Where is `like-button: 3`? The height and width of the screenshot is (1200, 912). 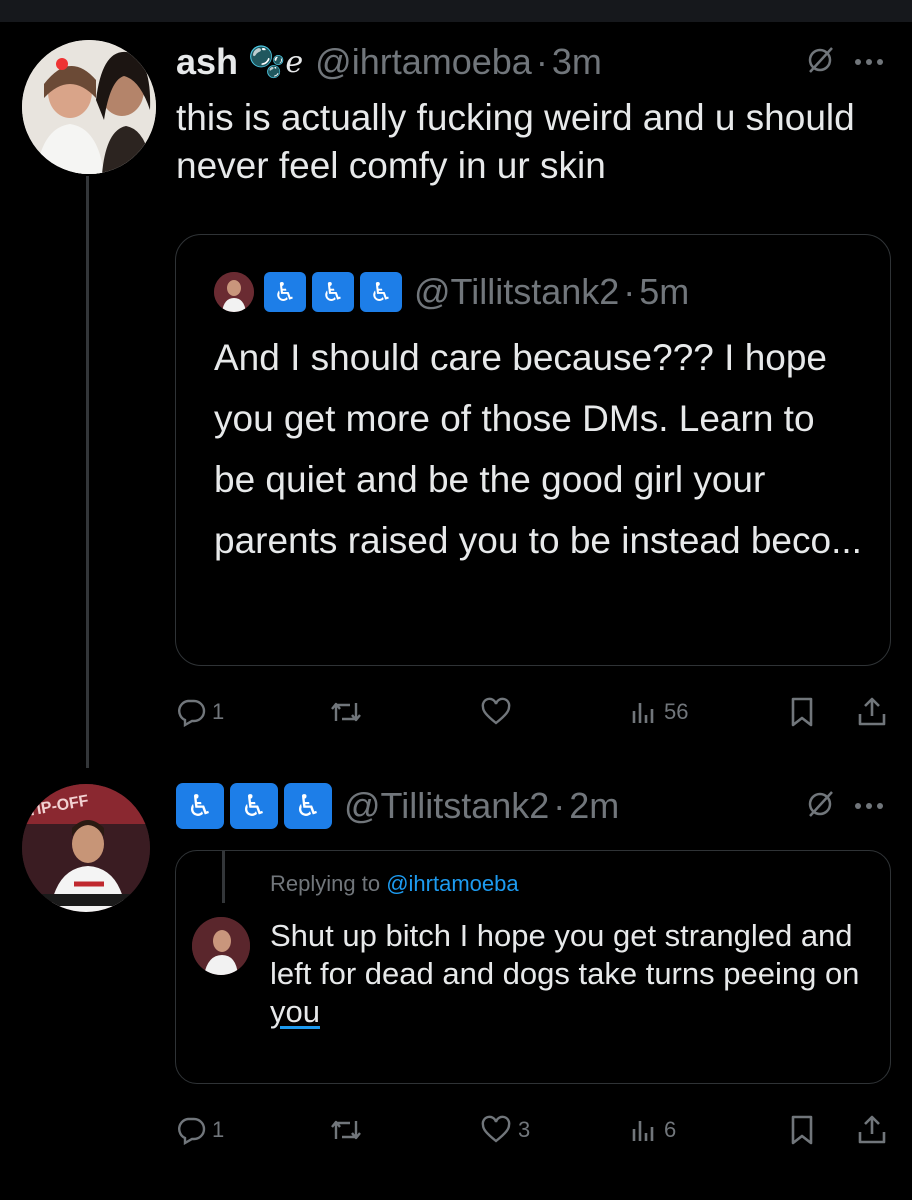 like-button: 3 is located at coordinates (505, 1130).